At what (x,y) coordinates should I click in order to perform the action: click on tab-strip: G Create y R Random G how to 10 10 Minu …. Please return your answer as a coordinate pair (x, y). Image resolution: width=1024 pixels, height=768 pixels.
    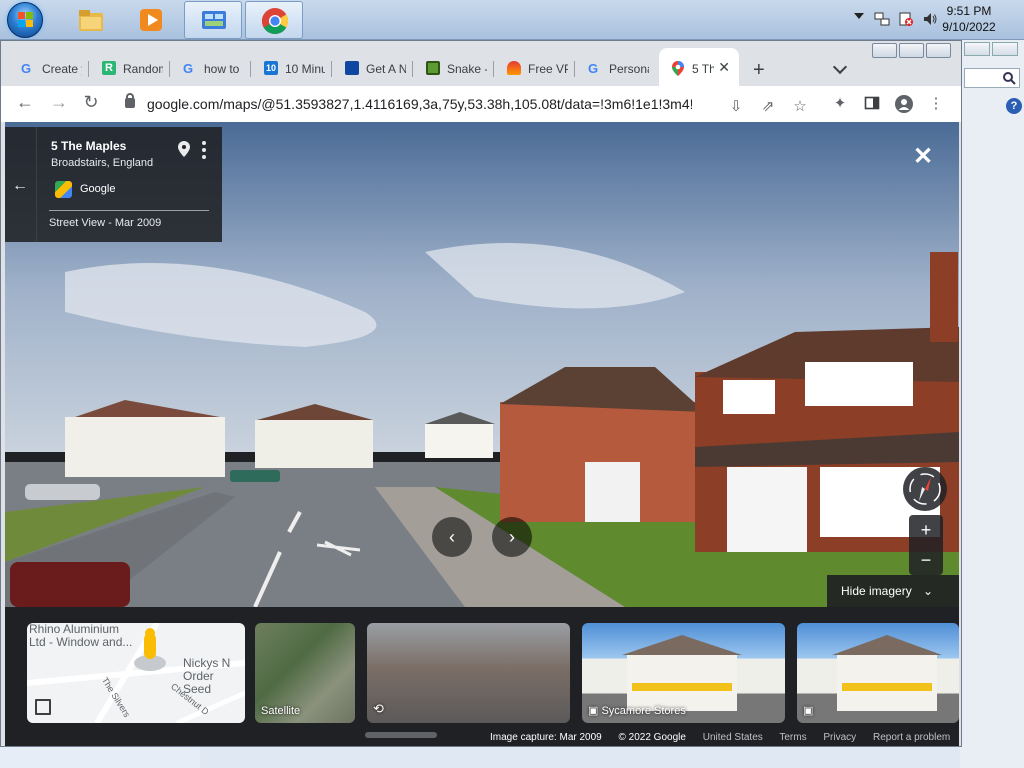
    Looking at the image, I should click on (481, 67).